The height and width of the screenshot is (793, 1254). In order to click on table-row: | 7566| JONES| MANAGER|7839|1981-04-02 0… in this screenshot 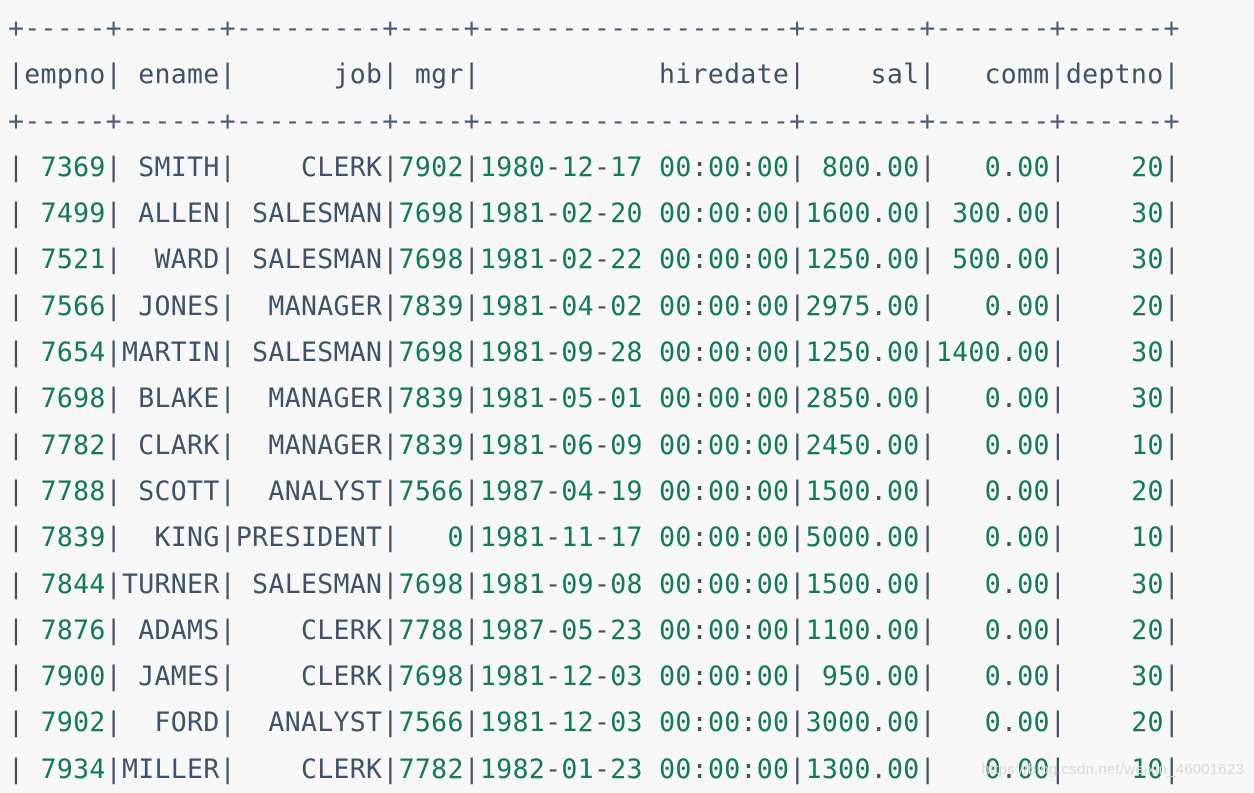, I will do `click(594, 306)`.